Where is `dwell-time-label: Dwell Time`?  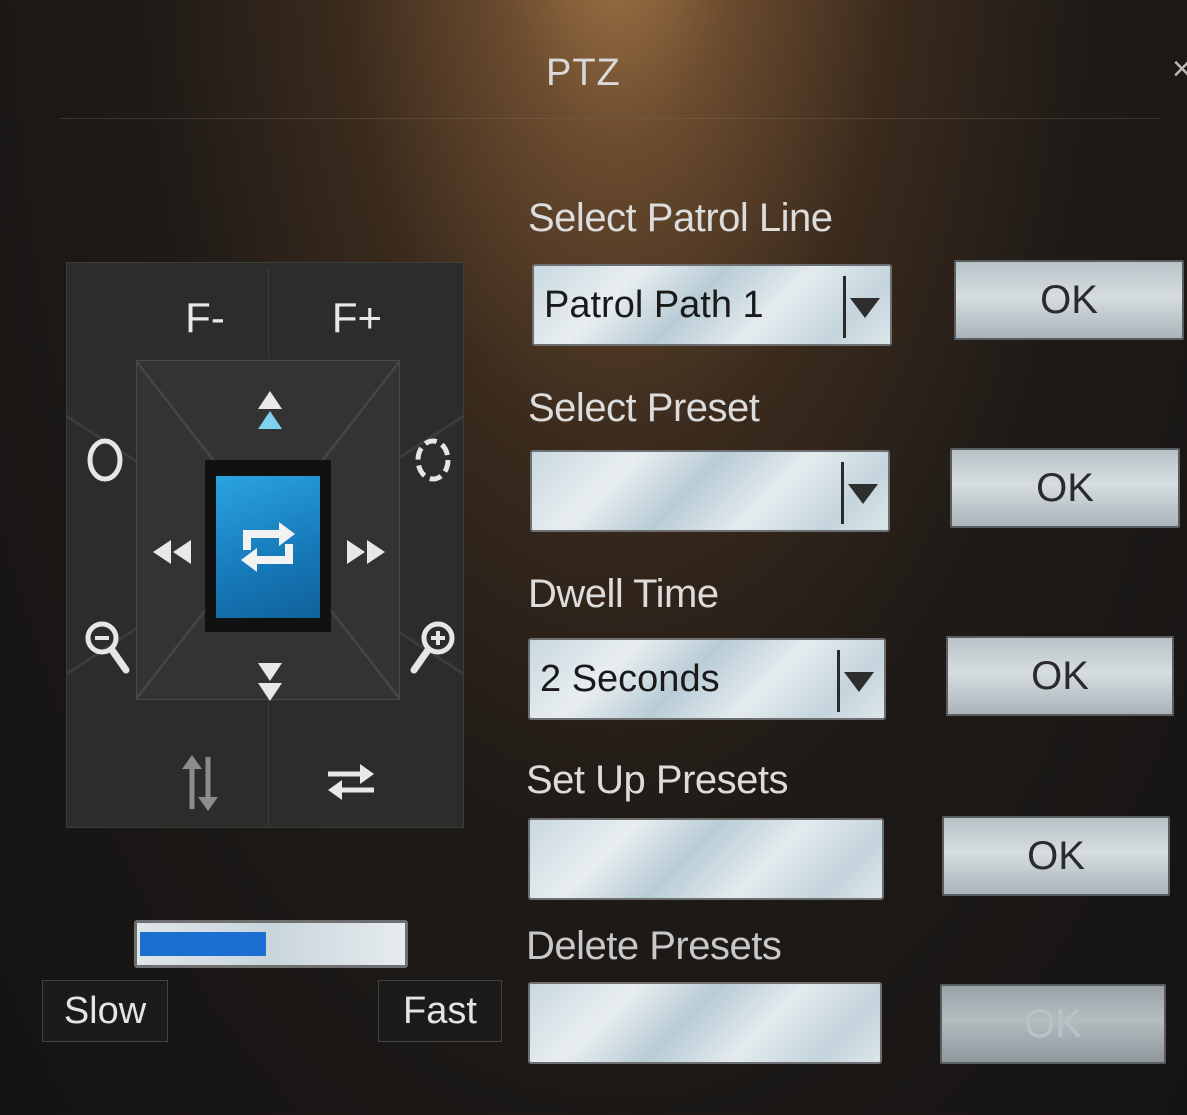 dwell-time-label: Dwell Time is located at coordinates (623, 594).